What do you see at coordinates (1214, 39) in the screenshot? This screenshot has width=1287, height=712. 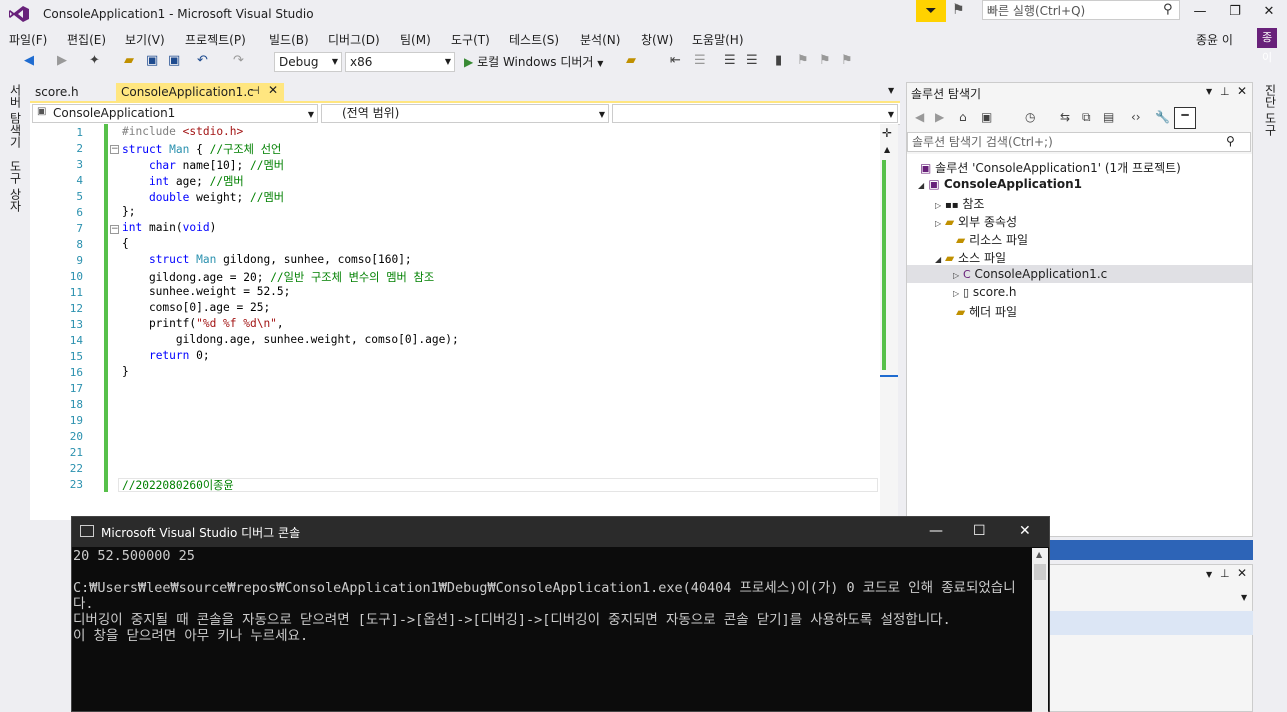 I see `user-name: 종윤 이` at bounding box center [1214, 39].